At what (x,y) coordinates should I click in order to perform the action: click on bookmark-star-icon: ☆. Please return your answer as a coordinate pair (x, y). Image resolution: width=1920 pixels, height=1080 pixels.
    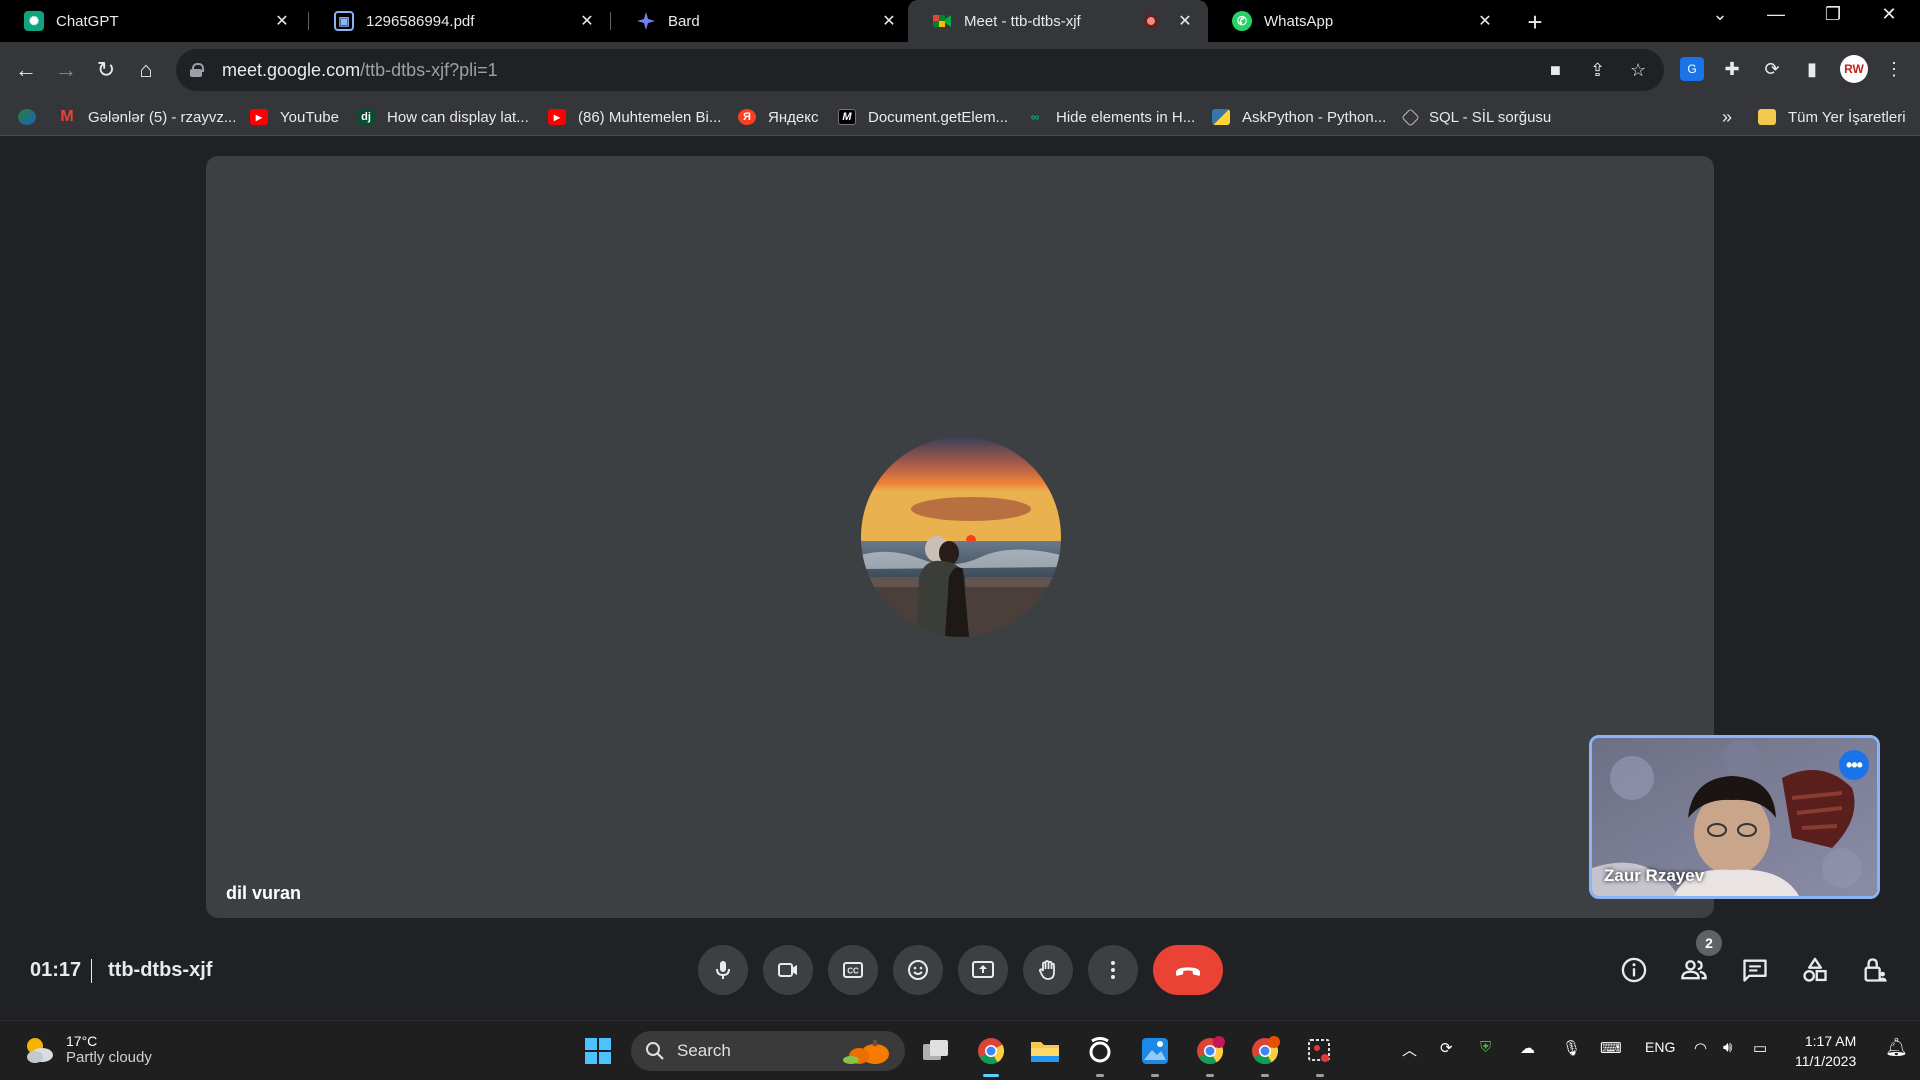
    Looking at the image, I should click on (1638, 70).